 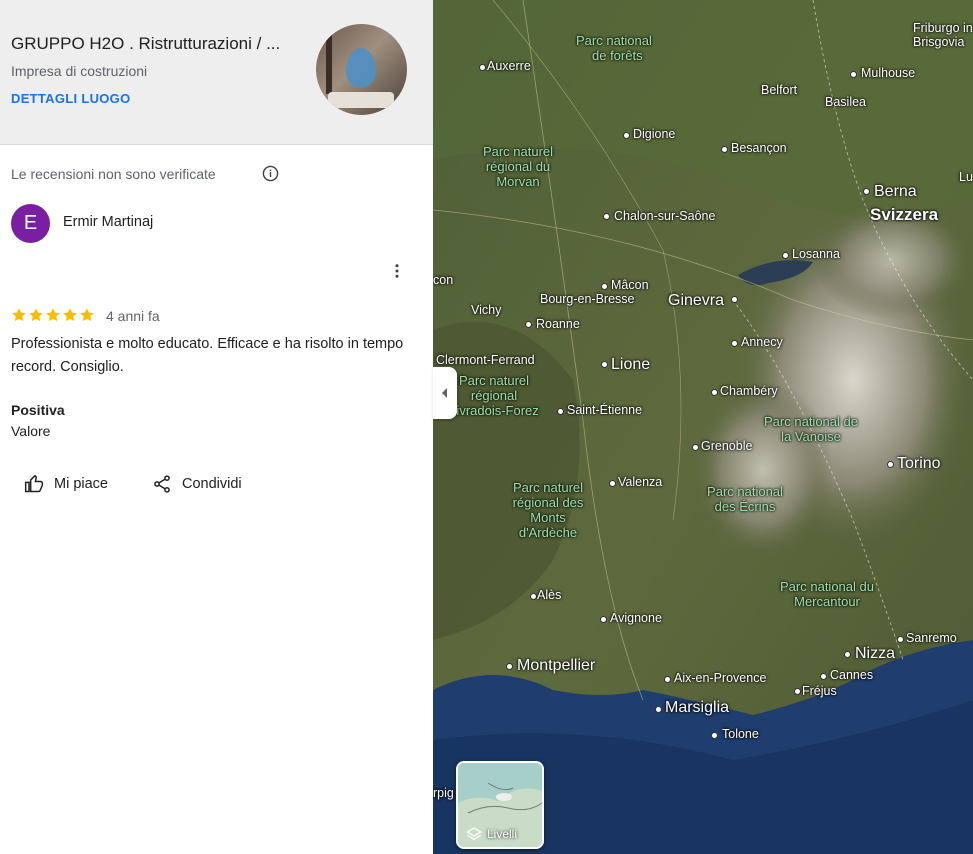 What do you see at coordinates (827, 594) in the screenshot?
I see `map-label-mercantour: Parc national du Mercantour` at bounding box center [827, 594].